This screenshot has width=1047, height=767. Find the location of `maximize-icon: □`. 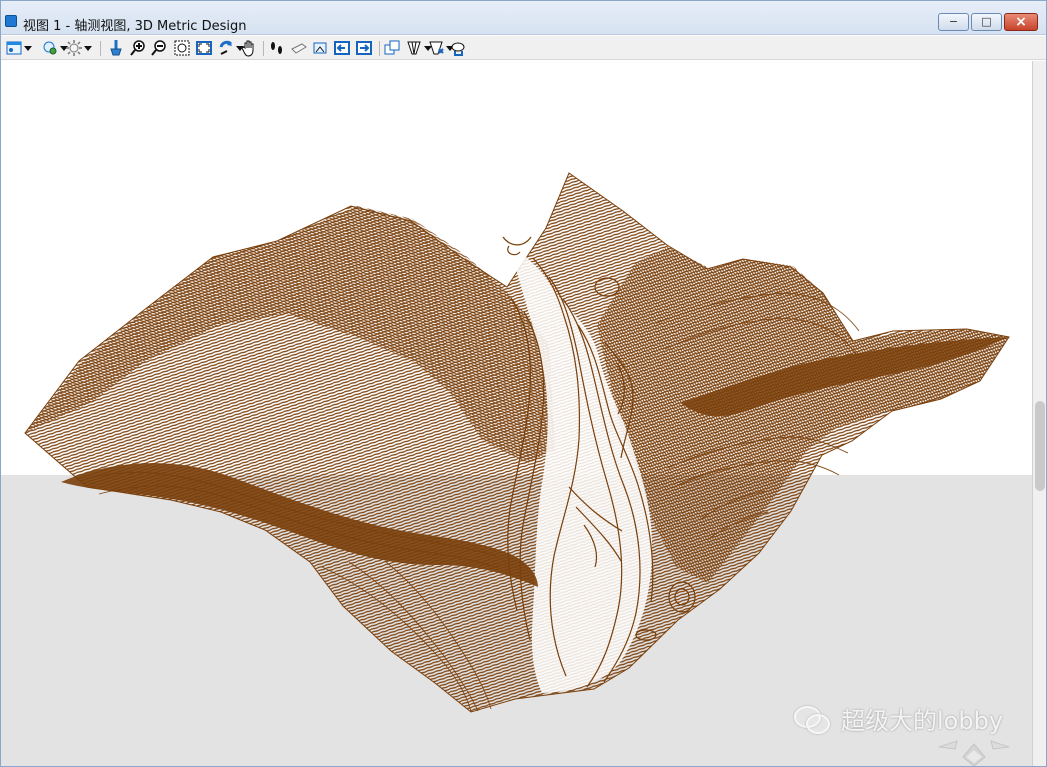

maximize-icon: □ is located at coordinates (986, 21).